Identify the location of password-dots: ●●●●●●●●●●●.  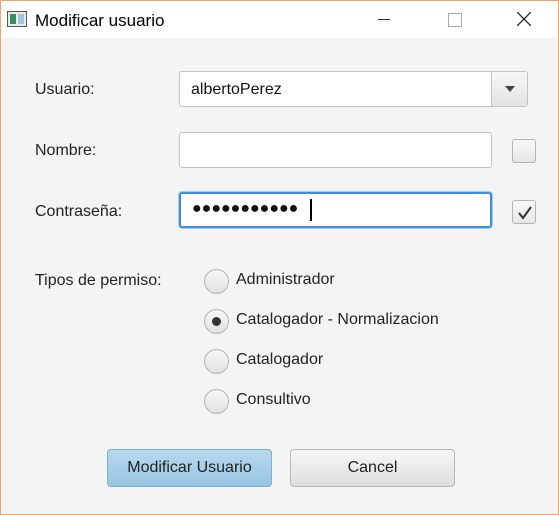
(245, 208).